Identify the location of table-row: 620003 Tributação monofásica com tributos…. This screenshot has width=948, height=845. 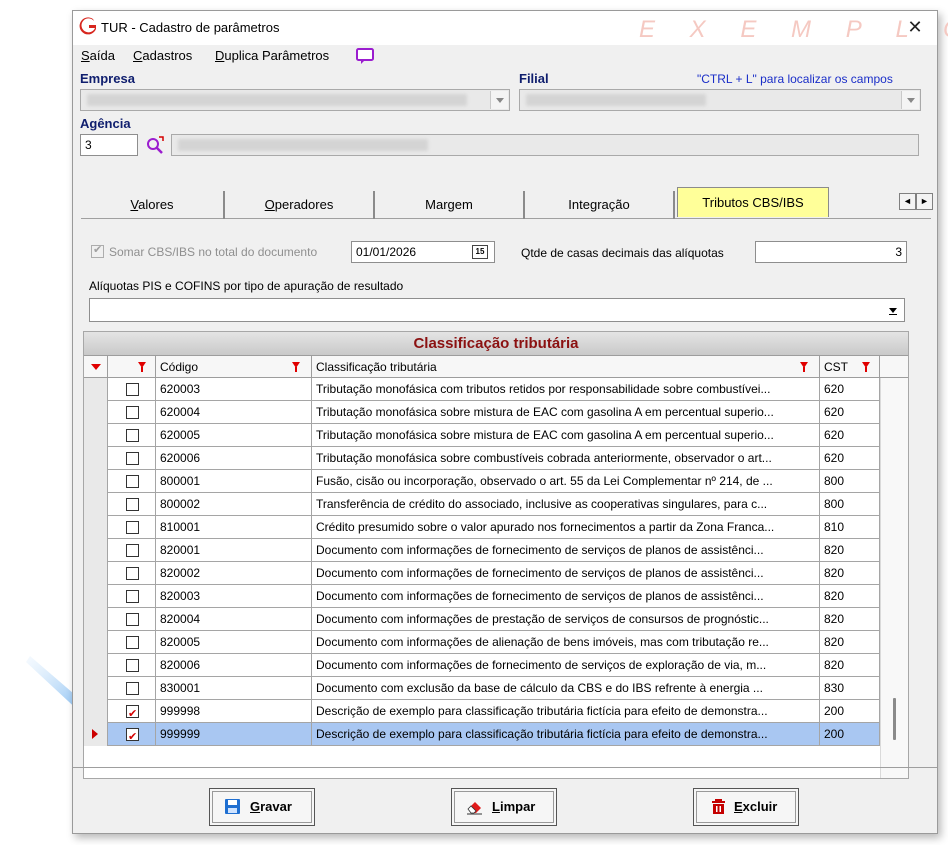
(482, 389).